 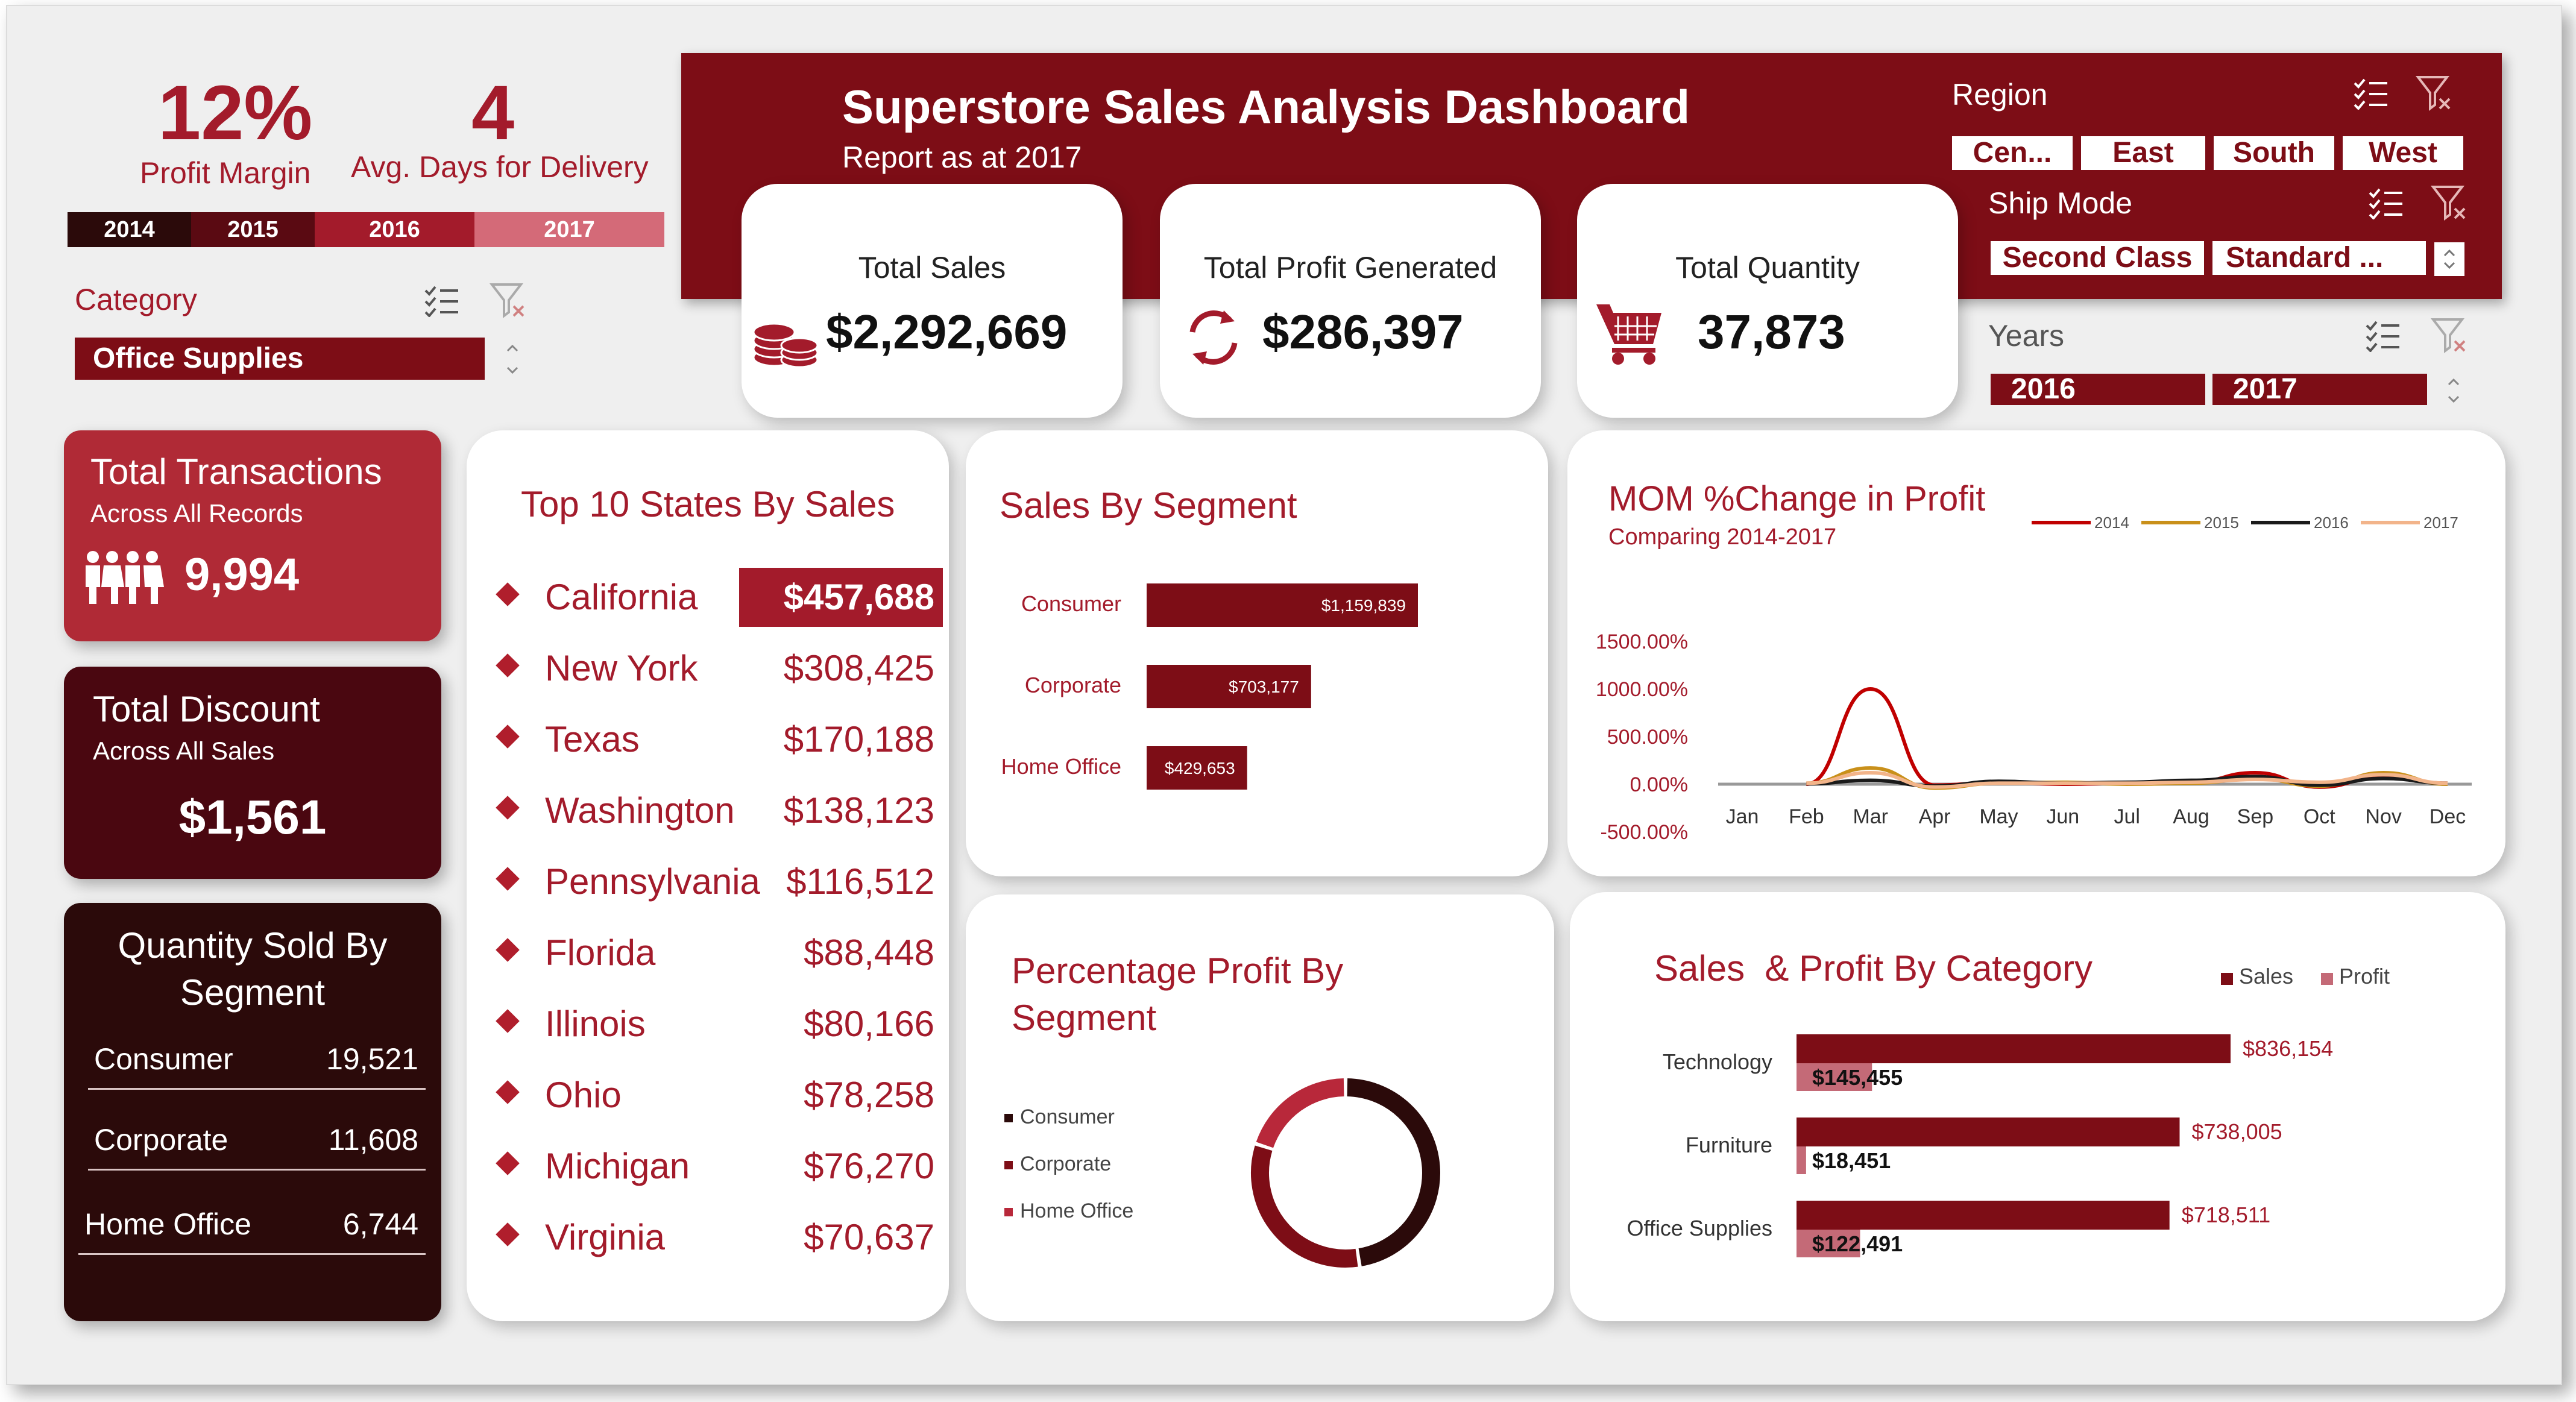 I want to click on coins-icon, so click(x=785, y=345).